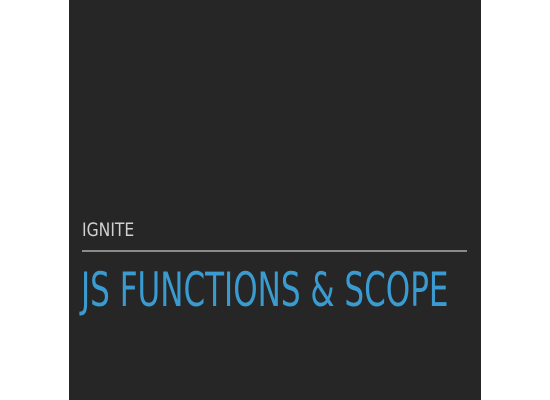  What do you see at coordinates (274, 251) in the screenshot?
I see `title-divider` at bounding box center [274, 251].